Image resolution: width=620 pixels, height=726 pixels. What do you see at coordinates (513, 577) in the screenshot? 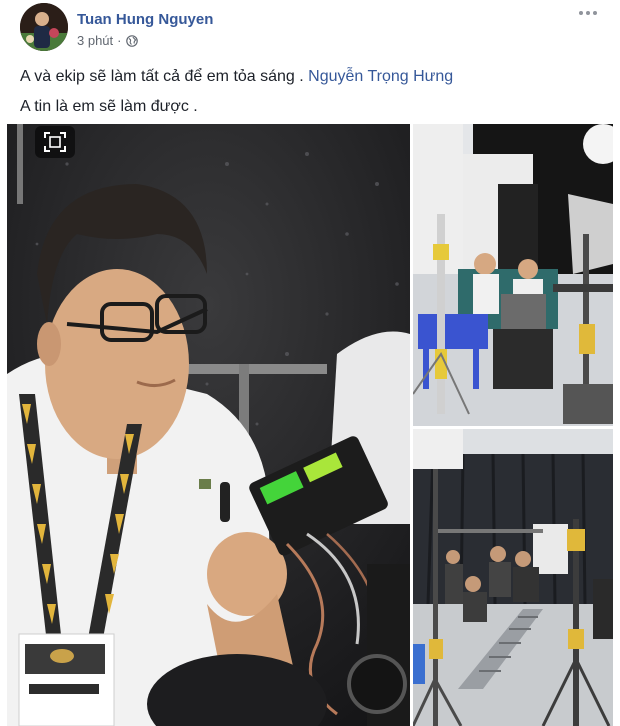
I see `photo-studio-dolly` at bounding box center [513, 577].